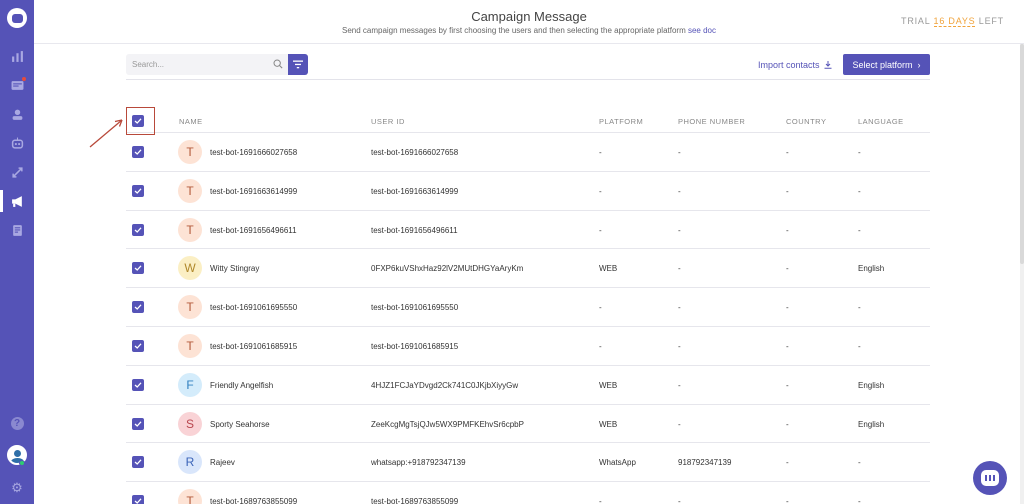 Image resolution: width=1024 pixels, height=504 pixels. Describe the element at coordinates (190, 462) in the screenshot. I see `user-avatar: R` at that location.